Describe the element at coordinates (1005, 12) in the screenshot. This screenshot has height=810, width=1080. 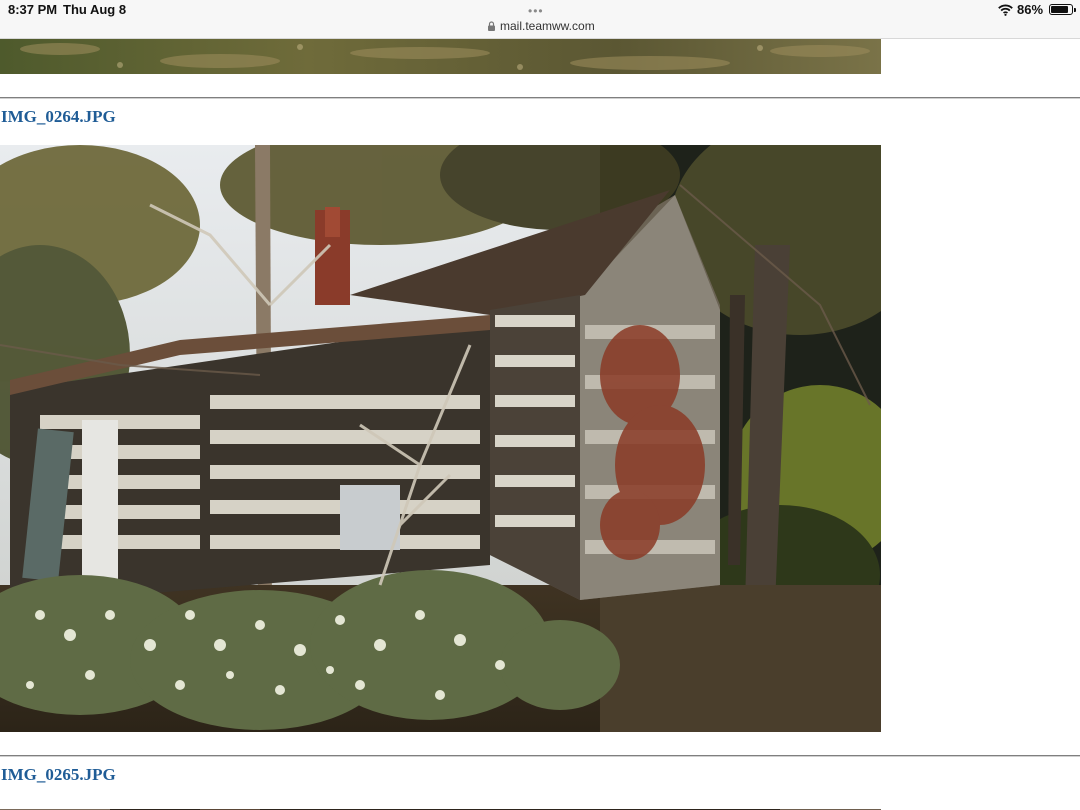
I see `wifi-icon` at that location.